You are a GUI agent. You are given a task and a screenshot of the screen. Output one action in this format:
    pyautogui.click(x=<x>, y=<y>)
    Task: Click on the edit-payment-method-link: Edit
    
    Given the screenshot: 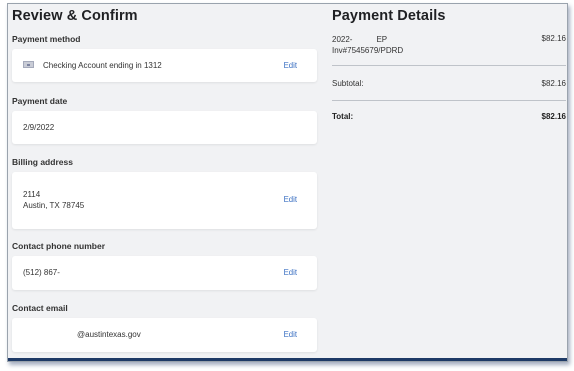 What is the action you would take?
    pyautogui.click(x=290, y=65)
    